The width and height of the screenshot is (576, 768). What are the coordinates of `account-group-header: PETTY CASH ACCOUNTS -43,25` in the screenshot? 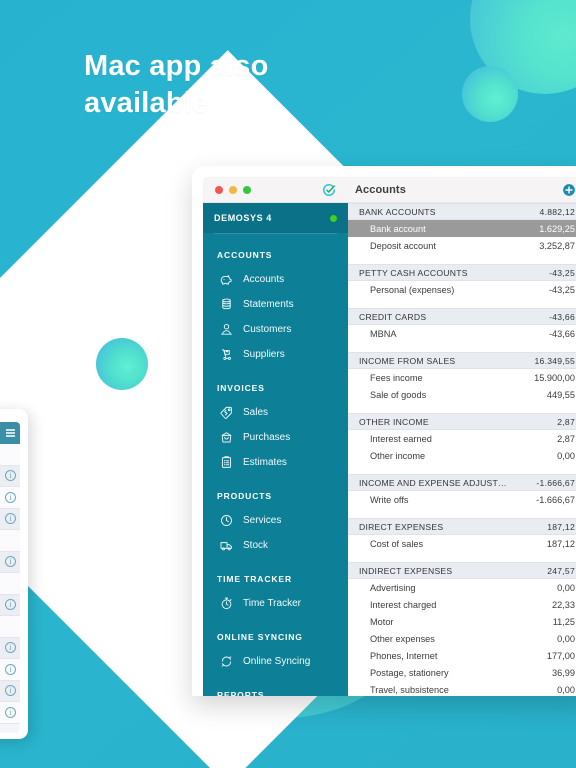 It's located at (462, 272).